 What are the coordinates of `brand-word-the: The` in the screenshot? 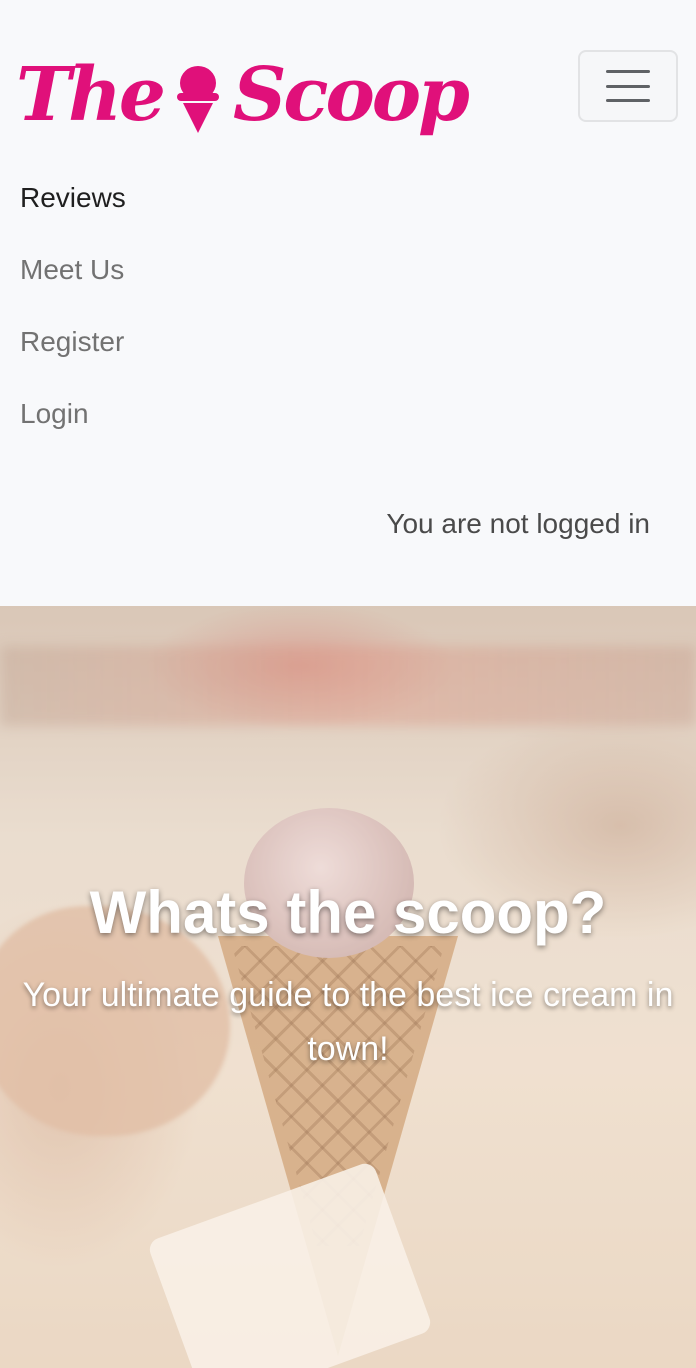 It's located at (91, 95).